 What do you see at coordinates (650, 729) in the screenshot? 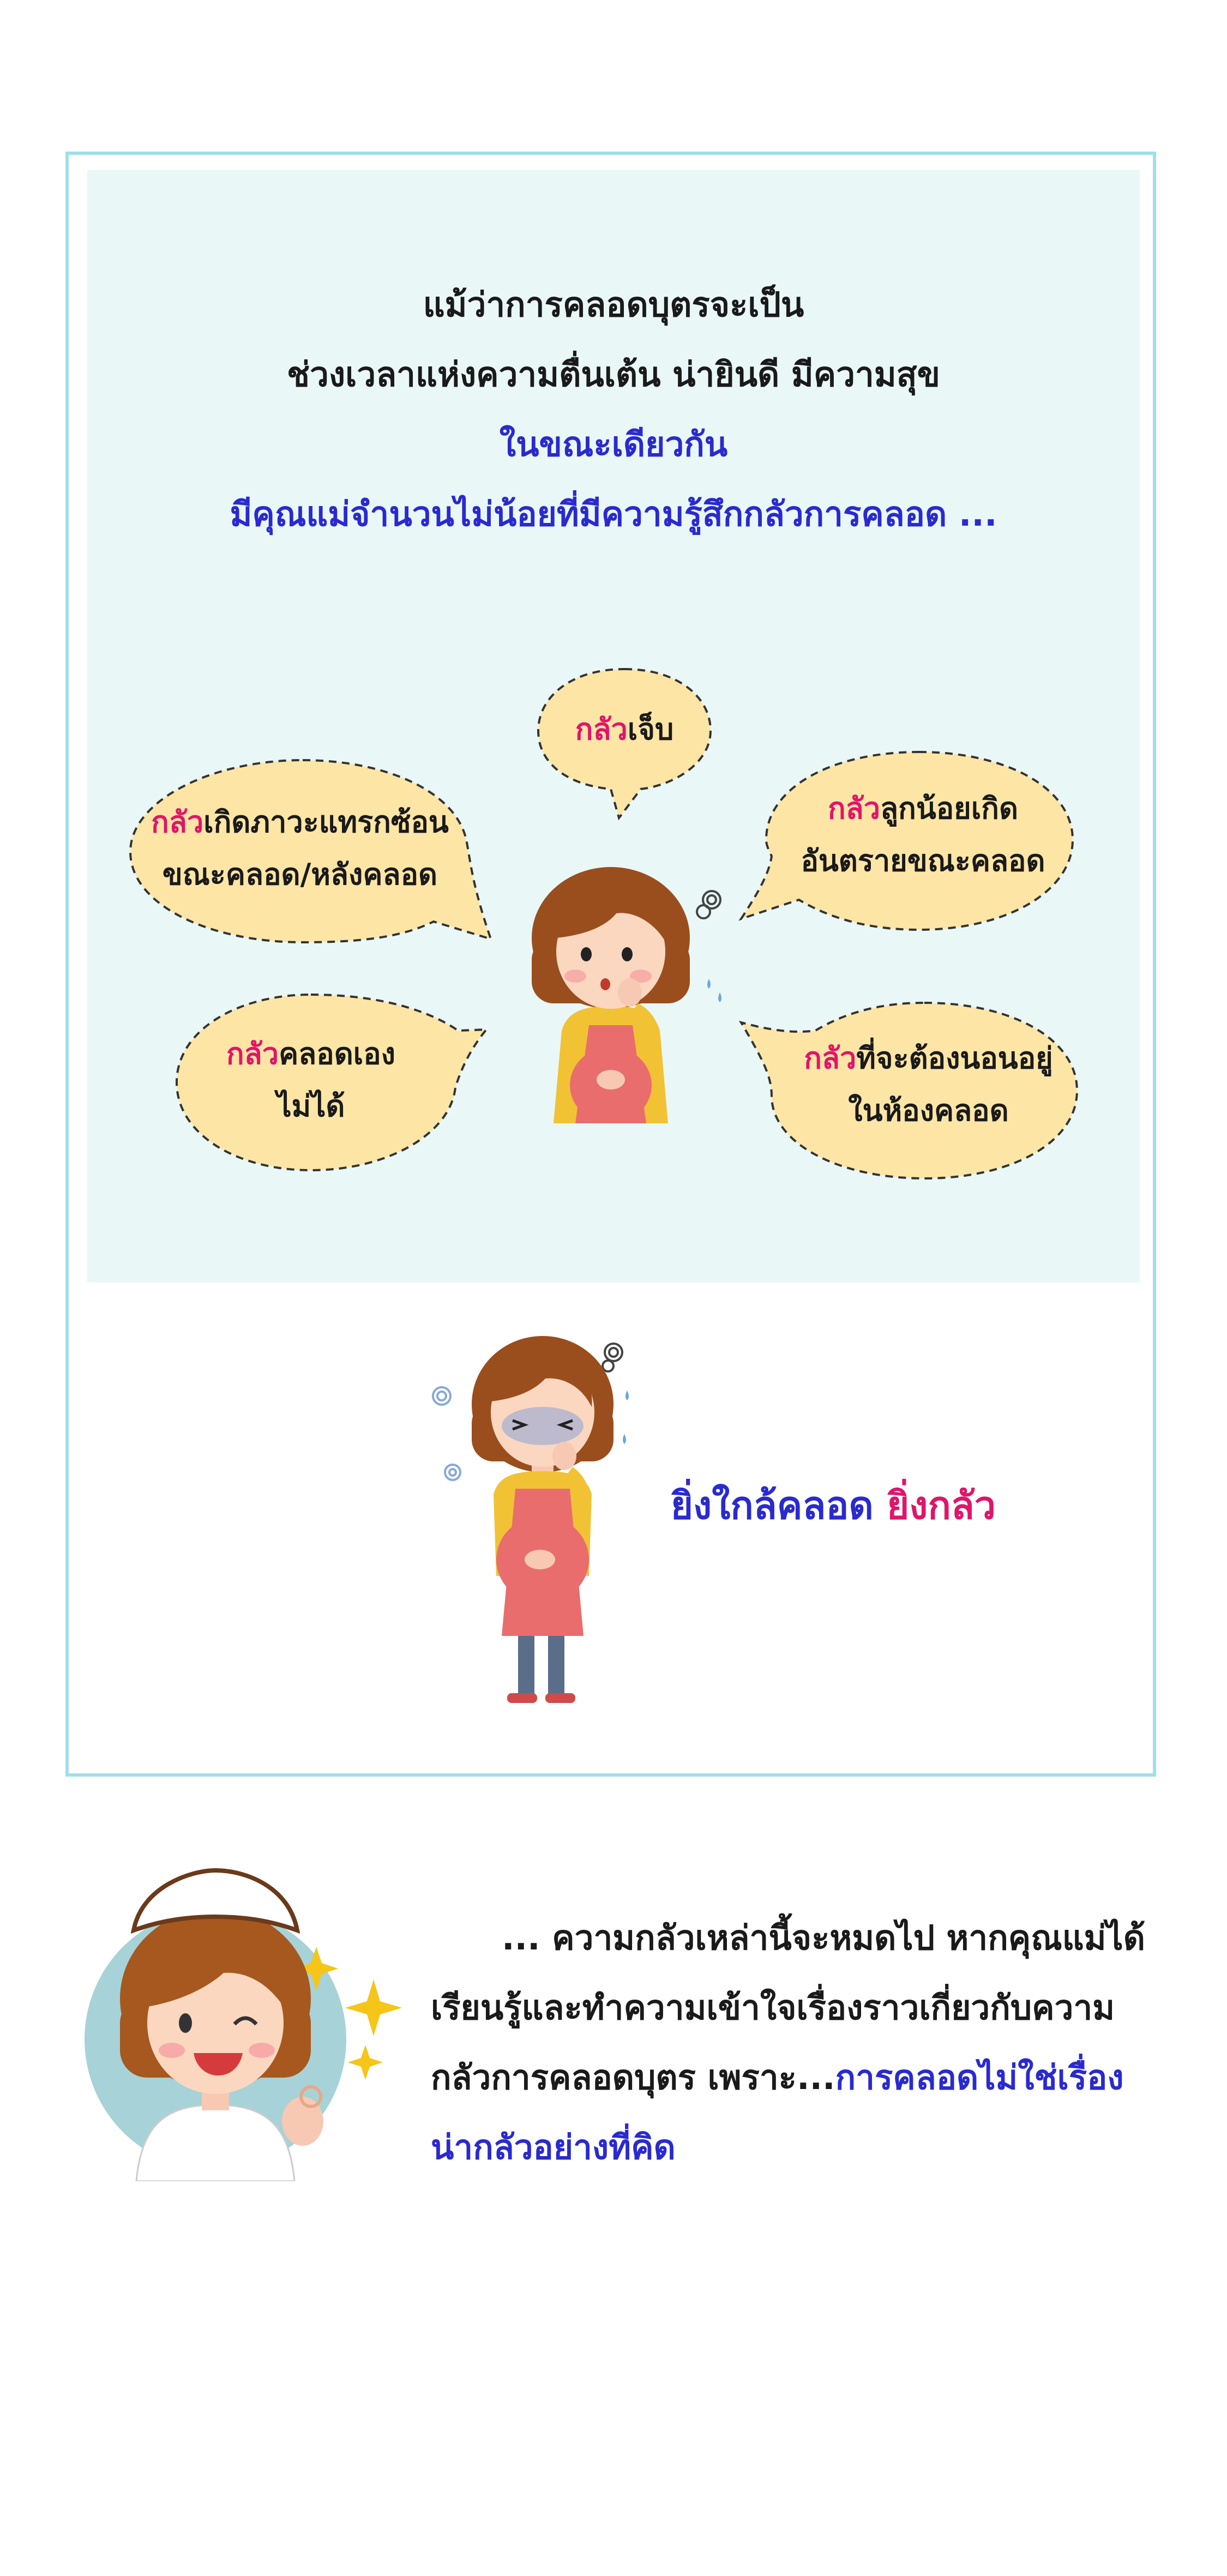
I see `fear-pain-text: เจ็บ` at bounding box center [650, 729].